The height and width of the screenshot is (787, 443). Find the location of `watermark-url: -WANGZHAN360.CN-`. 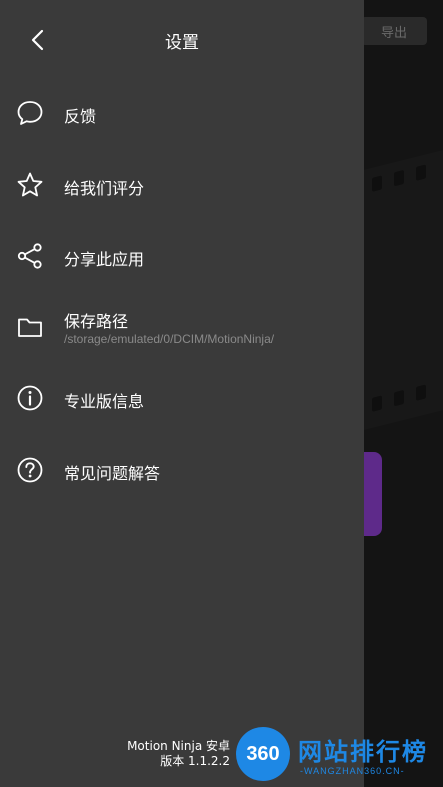

watermark-url: -WANGZHAN360.CN- is located at coordinates (352, 771).